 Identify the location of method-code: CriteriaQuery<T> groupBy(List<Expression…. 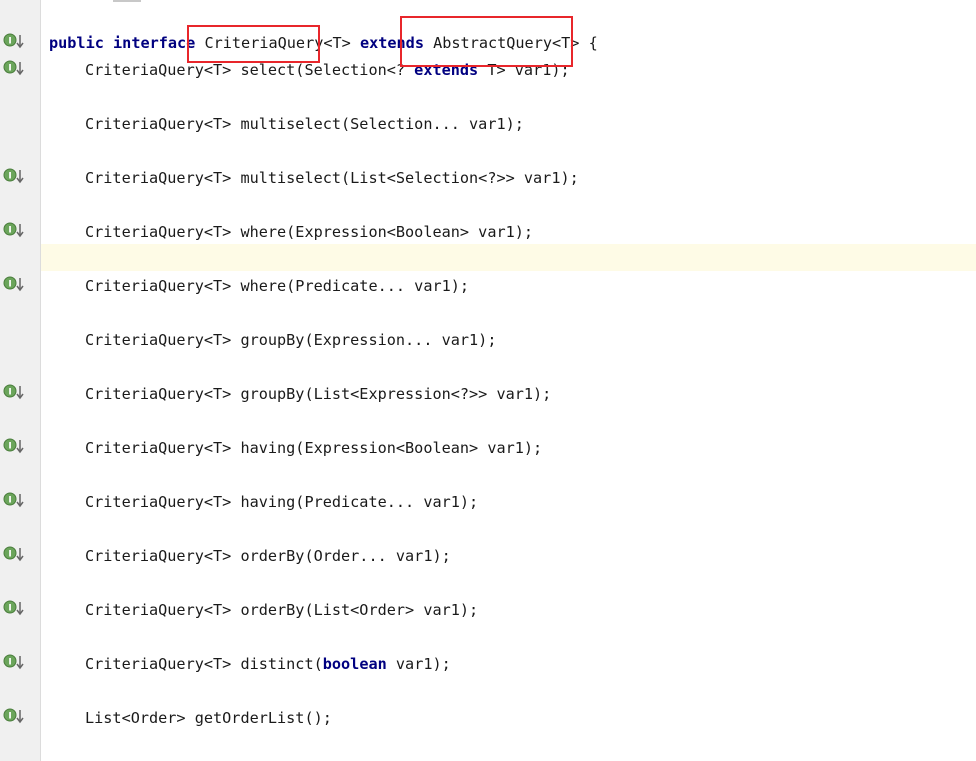
(318, 394).